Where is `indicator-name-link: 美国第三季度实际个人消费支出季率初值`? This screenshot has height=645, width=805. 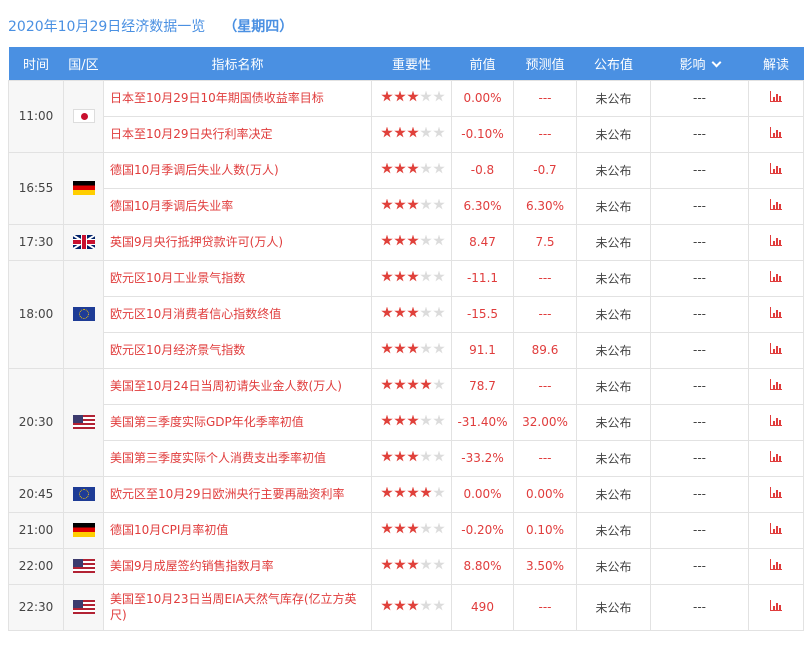 indicator-name-link: 美国第三季度实际个人消费支出季率初值 is located at coordinates (237, 458).